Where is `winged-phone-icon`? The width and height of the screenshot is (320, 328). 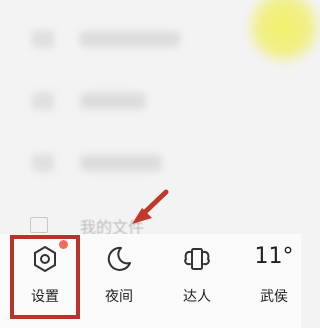 winged-phone-icon is located at coordinates (197, 259).